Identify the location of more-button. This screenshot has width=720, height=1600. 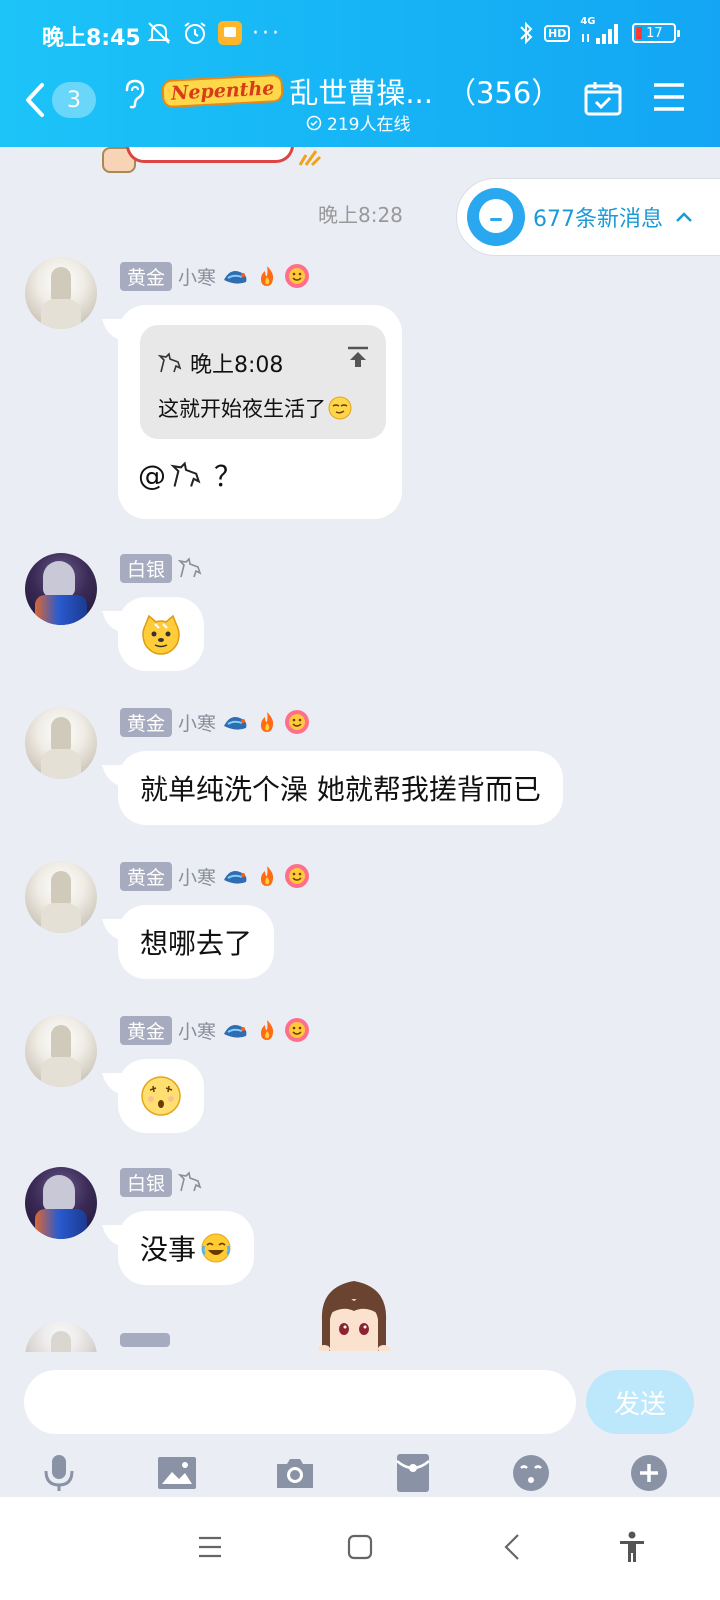
(649, 1473).